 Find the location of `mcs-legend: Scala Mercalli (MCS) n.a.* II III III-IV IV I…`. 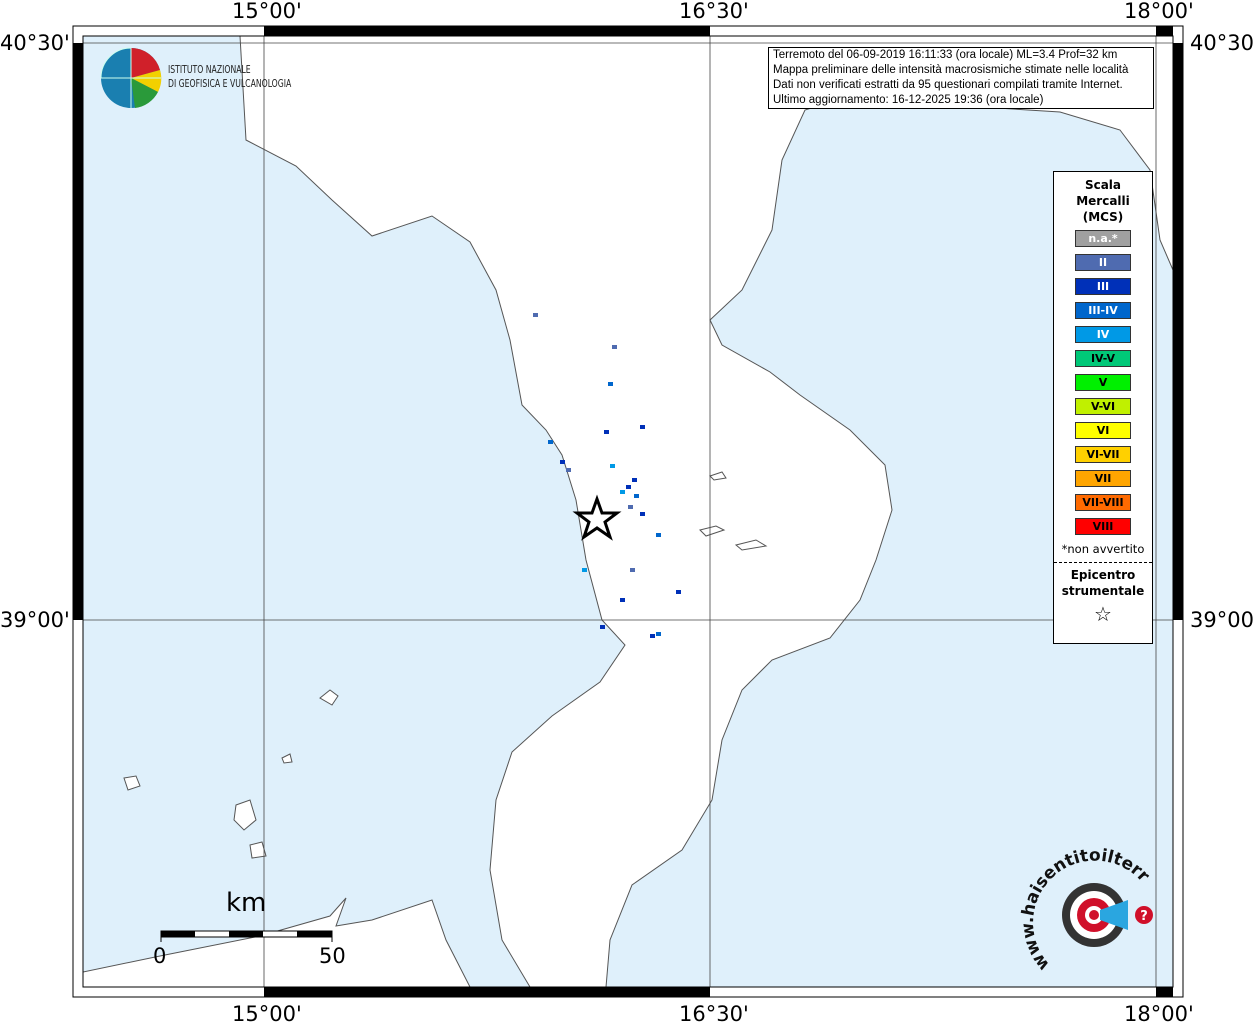

mcs-legend: Scala Mercalli (MCS) n.a.* II III III-IV IV I… is located at coordinates (1103, 407).